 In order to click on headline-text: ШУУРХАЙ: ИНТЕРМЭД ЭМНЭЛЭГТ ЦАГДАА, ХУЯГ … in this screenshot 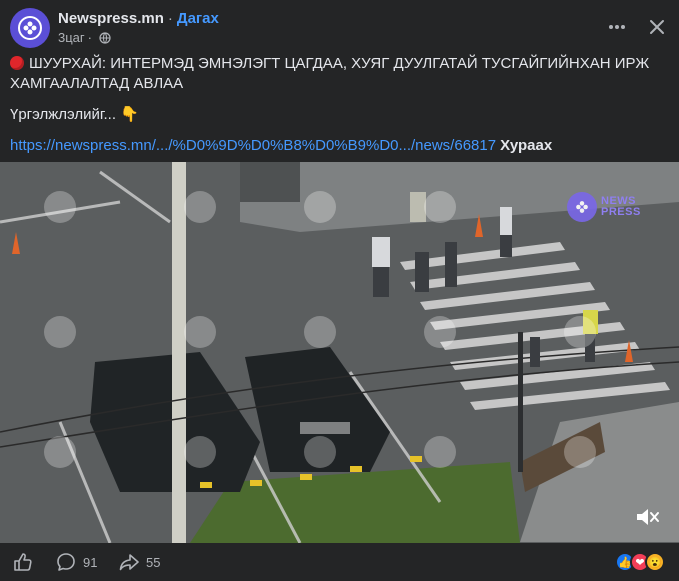, I will do `click(330, 73)`.